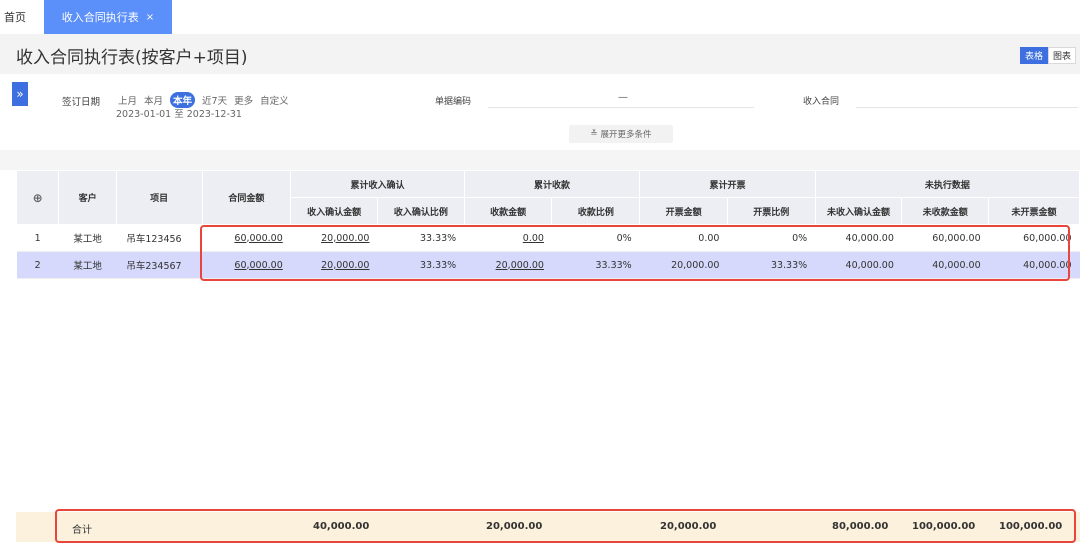  What do you see at coordinates (967, 99) in the screenshot?
I see `contract-input` at bounding box center [967, 99].